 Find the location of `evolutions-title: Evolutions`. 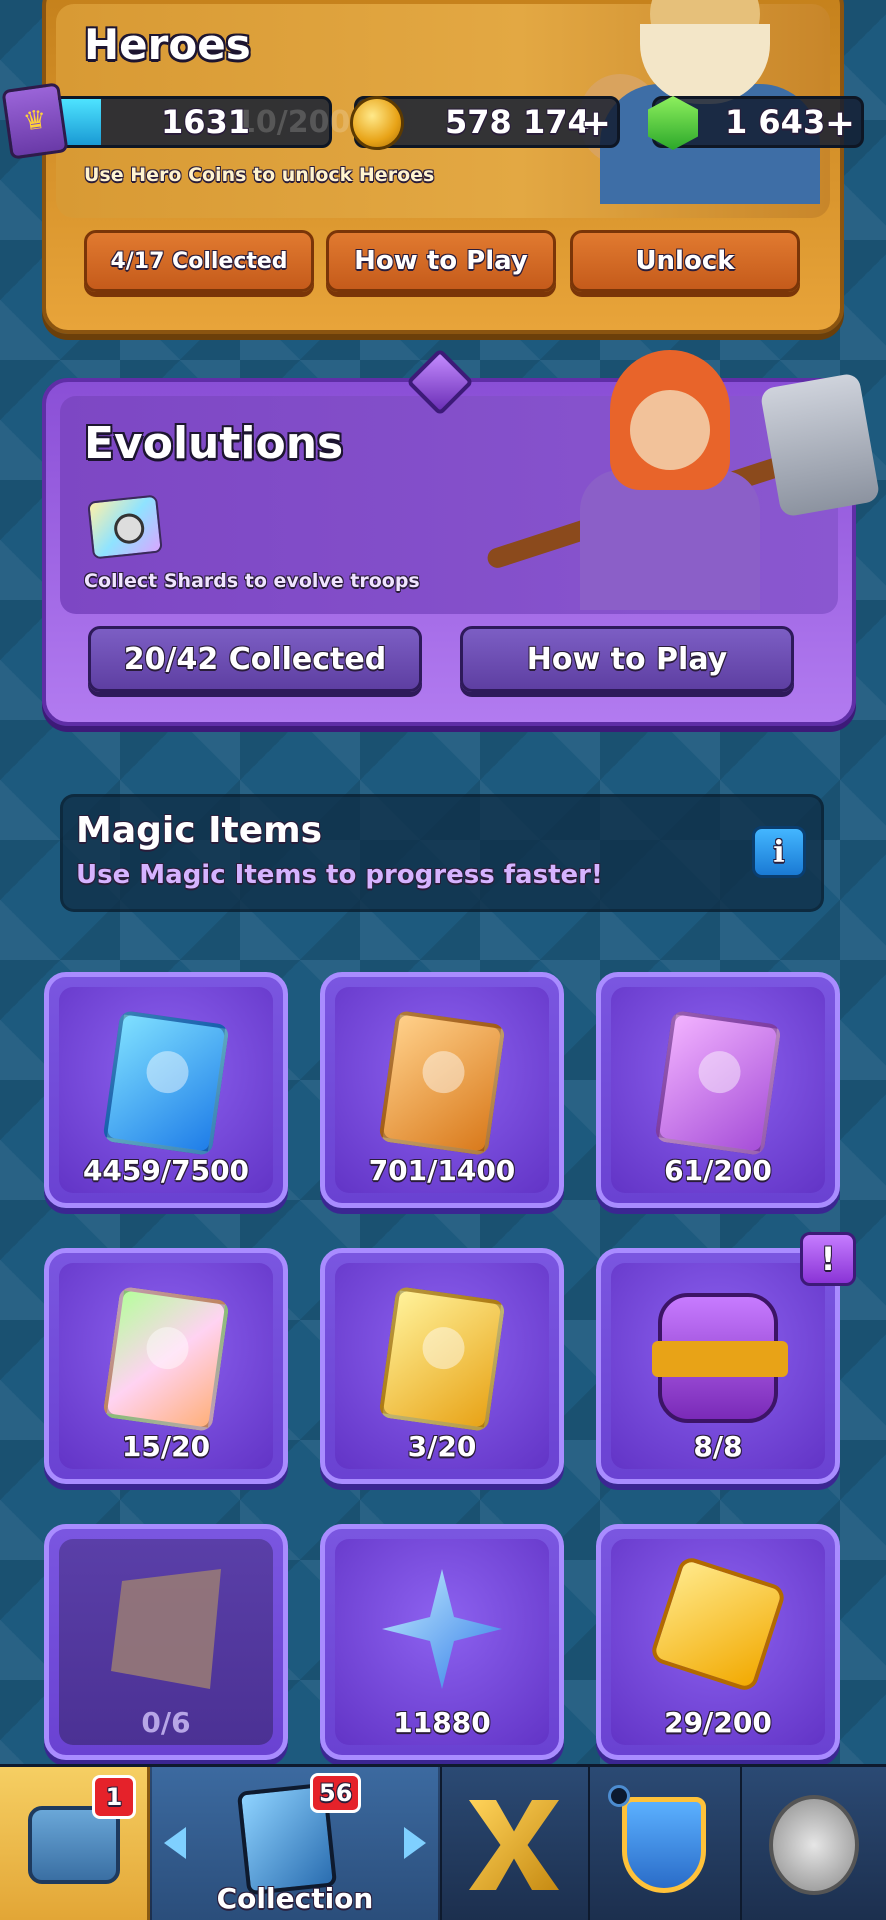

evolutions-title: Evolutions is located at coordinates (214, 443).